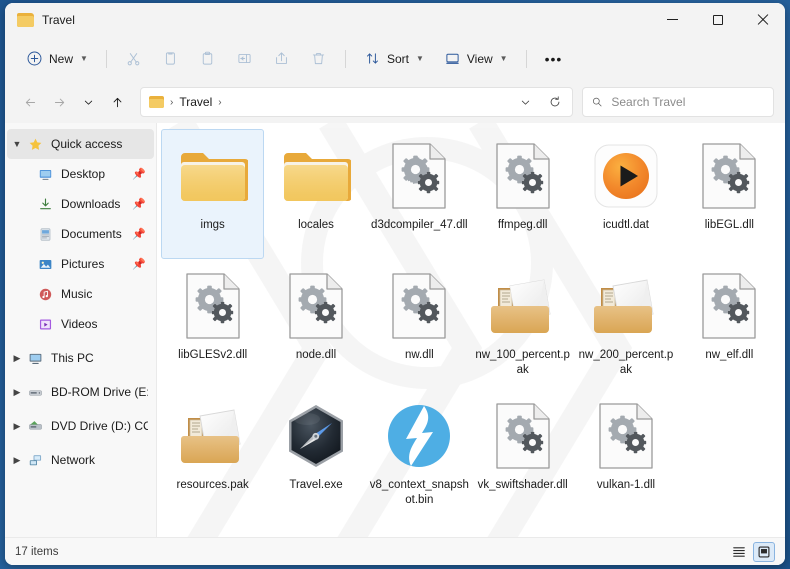 Image resolution: width=790 pixels, height=569 pixels. What do you see at coordinates (80, 294) in the screenshot?
I see `sidebar-item-music: Music` at bounding box center [80, 294].